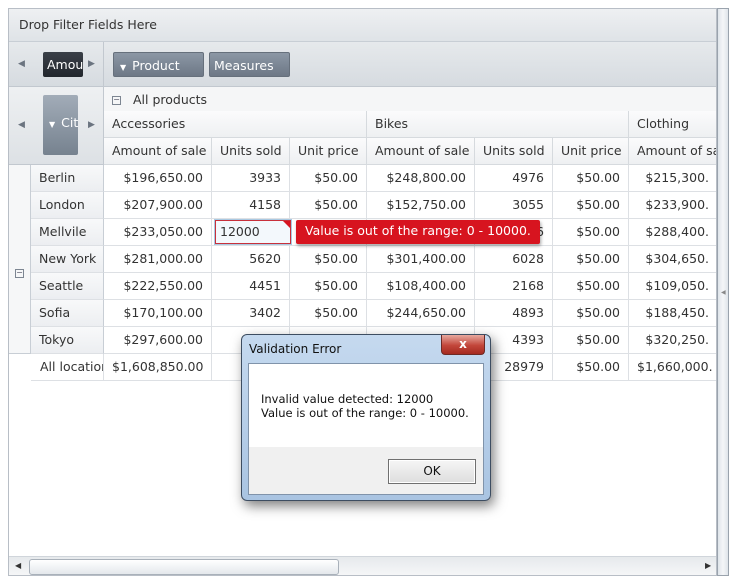 The image size is (736, 583). Describe the element at coordinates (672, 124) in the screenshot. I see `group-header-clothing: Clothing` at that location.